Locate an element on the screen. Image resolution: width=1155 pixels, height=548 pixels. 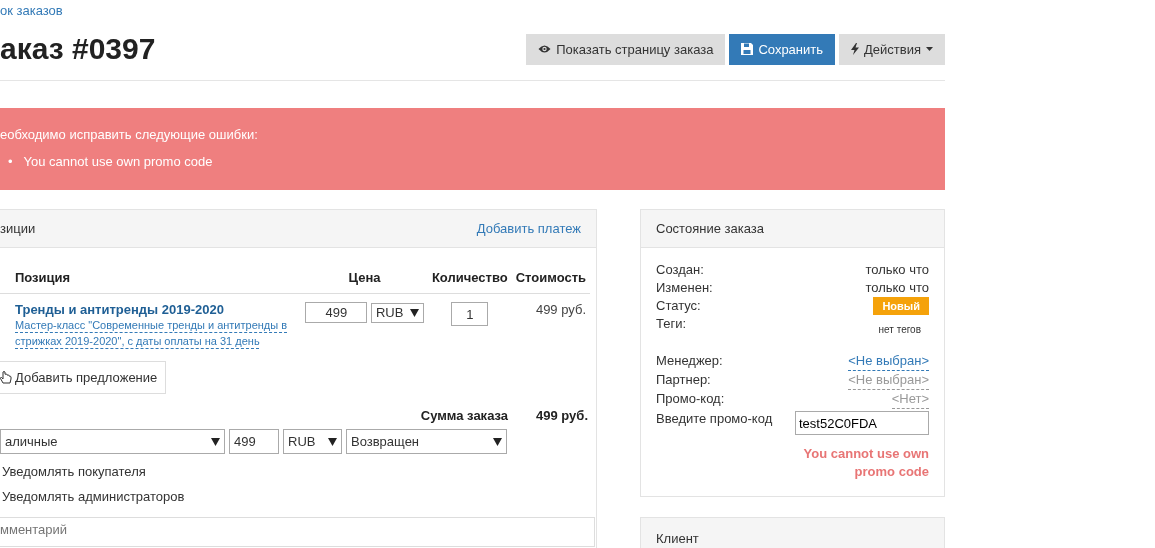
cost-cell: 499 руб. is located at coordinates (550, 325).